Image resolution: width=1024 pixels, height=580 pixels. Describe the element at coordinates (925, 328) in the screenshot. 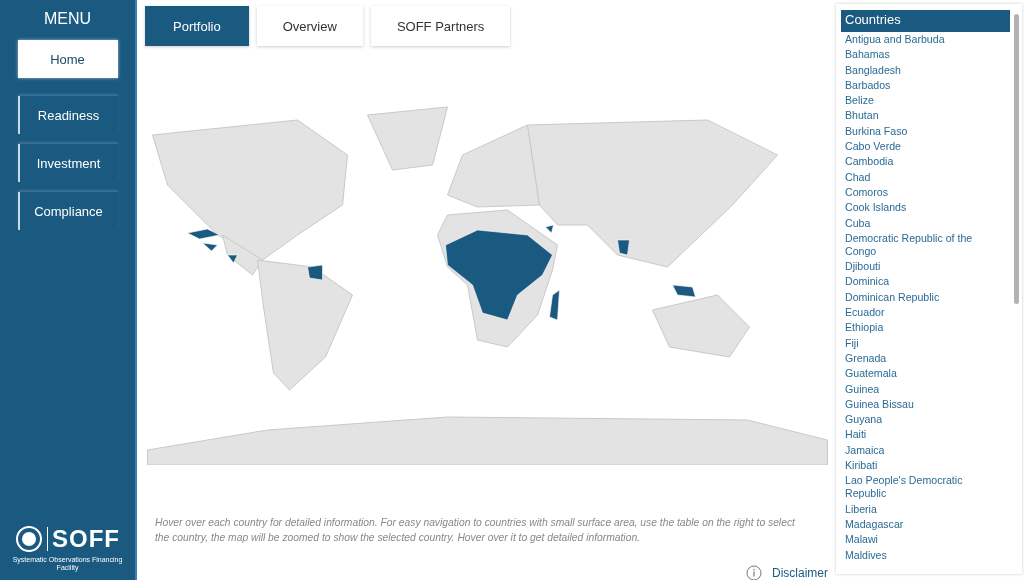

I see `country-item: Ethiopia` at that location.